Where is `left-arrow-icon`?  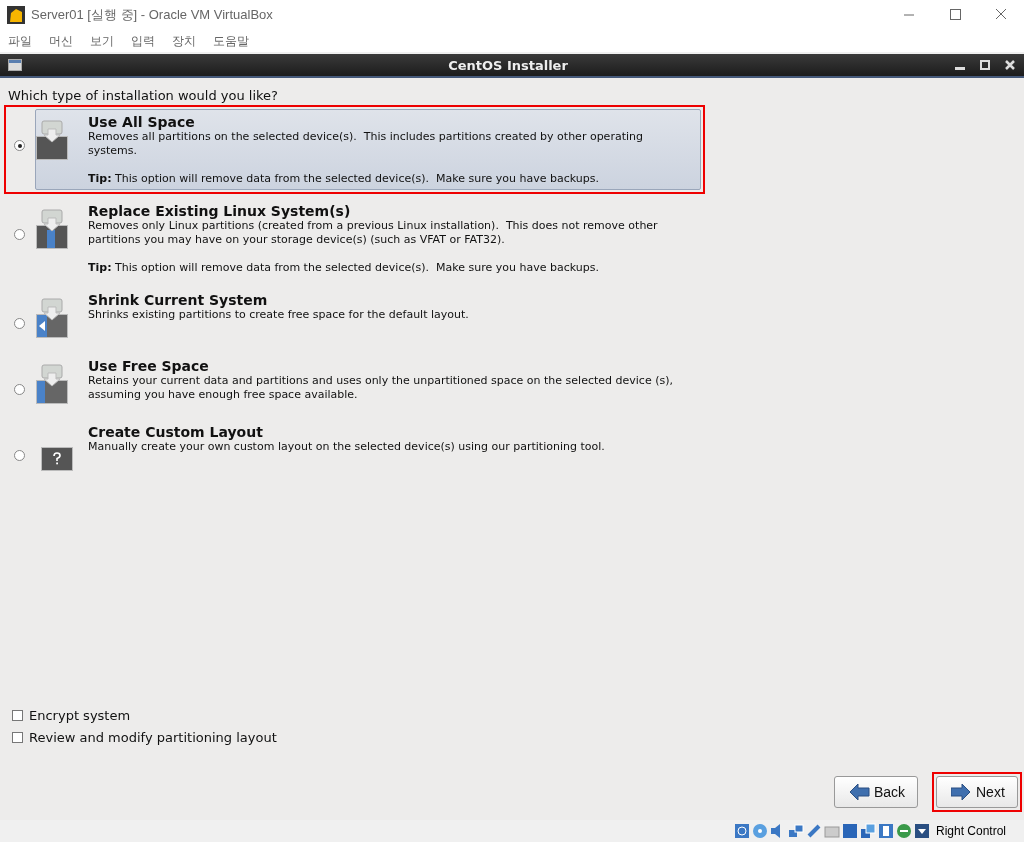
left-arrow-icon is located at coordinates (859, 792).